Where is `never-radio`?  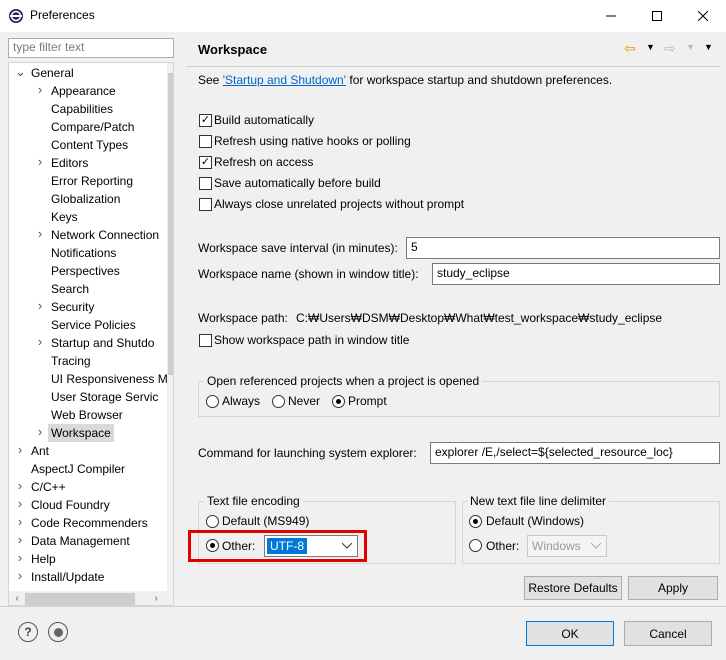
never-radio is located at coordinates (278, 401).